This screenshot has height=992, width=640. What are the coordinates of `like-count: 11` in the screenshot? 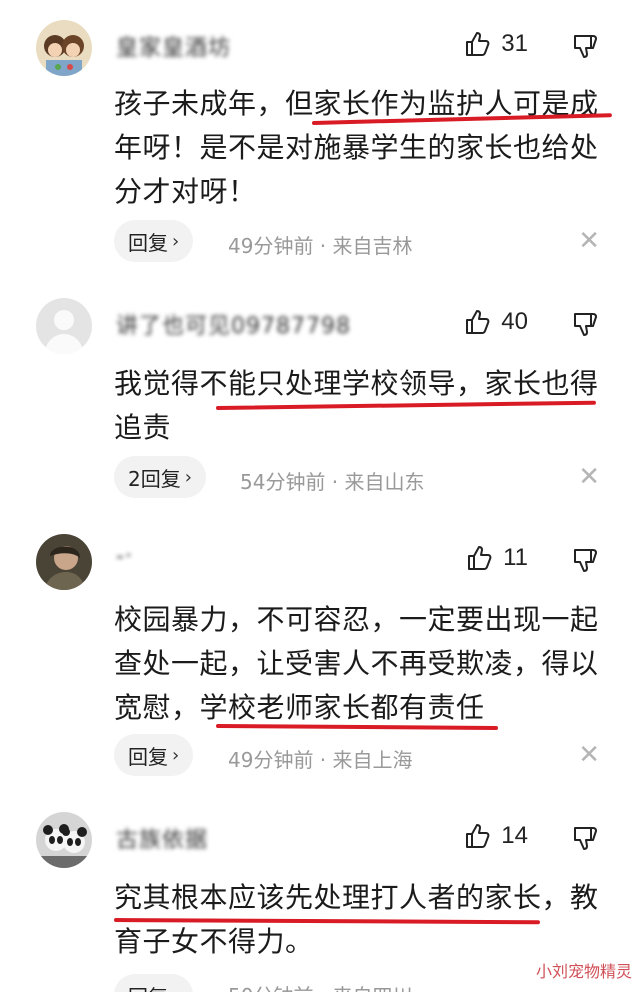 It's located at (515, 557).